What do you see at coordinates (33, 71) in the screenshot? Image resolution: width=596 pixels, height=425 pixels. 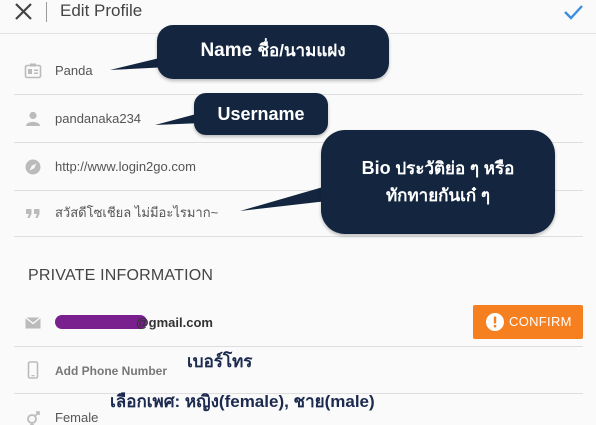 I see `id-card-icon` at bounding box center [33, 71].